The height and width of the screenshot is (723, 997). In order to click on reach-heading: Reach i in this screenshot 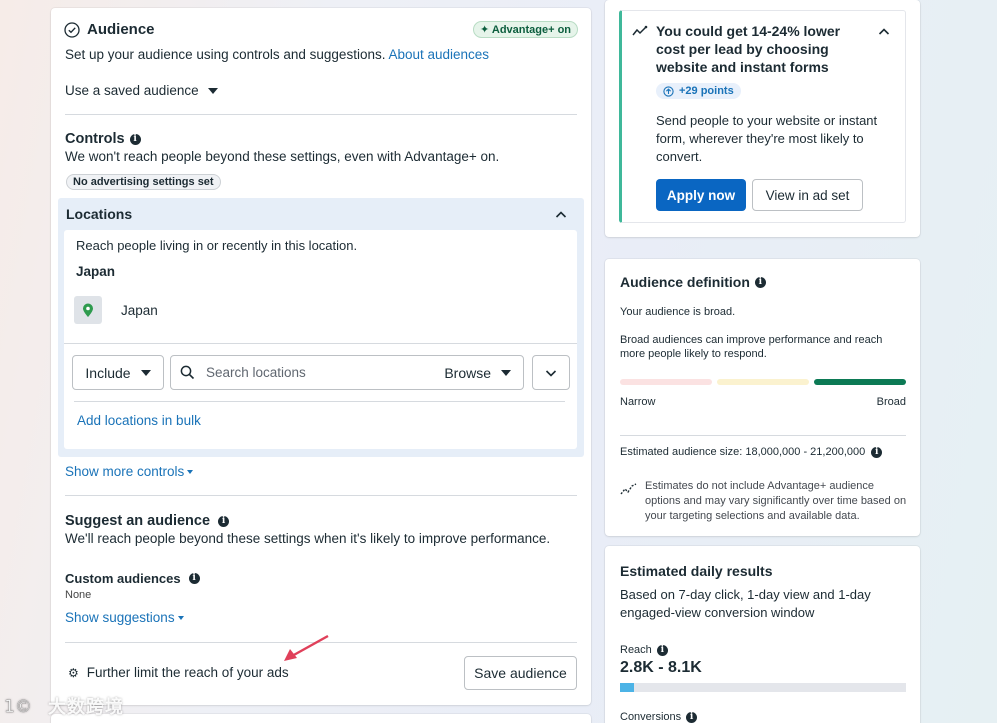, I will do `click(644, 650)`.